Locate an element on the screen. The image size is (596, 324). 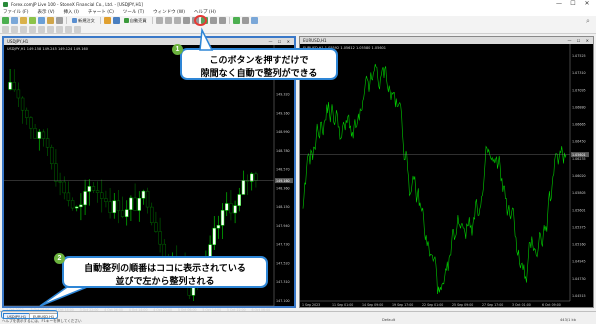
tile-button-highlight is located at coordinates (200, 20).